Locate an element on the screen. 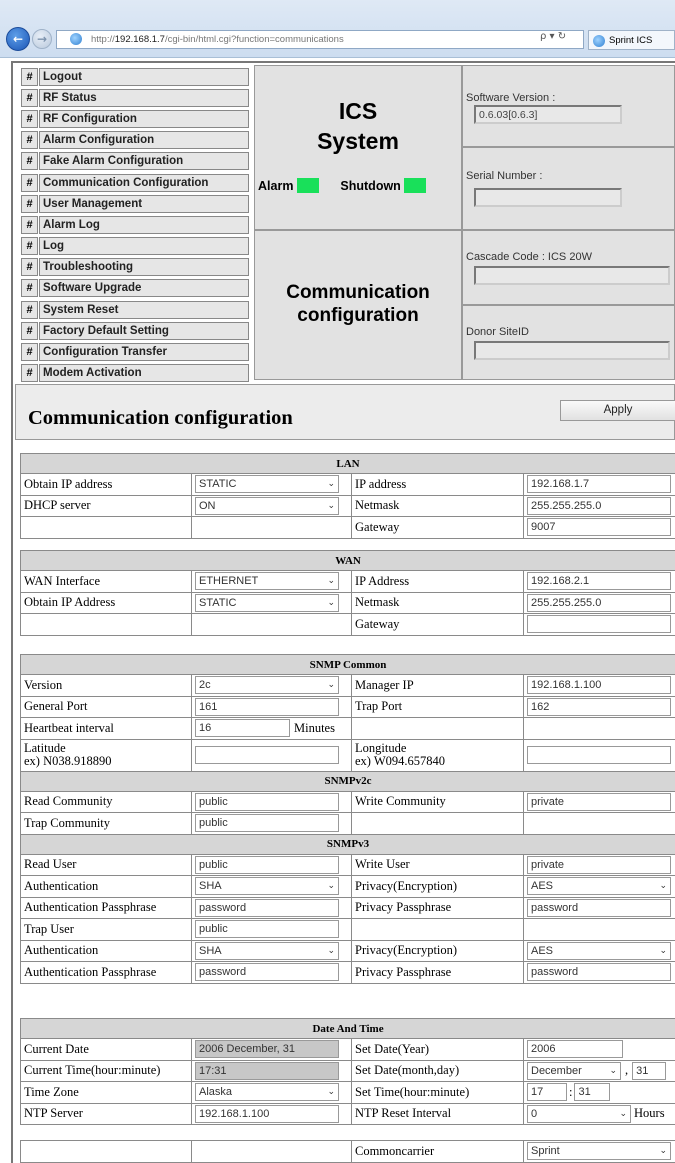 This screenshot has height=1163, width=675. chevron-down-icon: ⌄ is located at coordinates (331, 950).